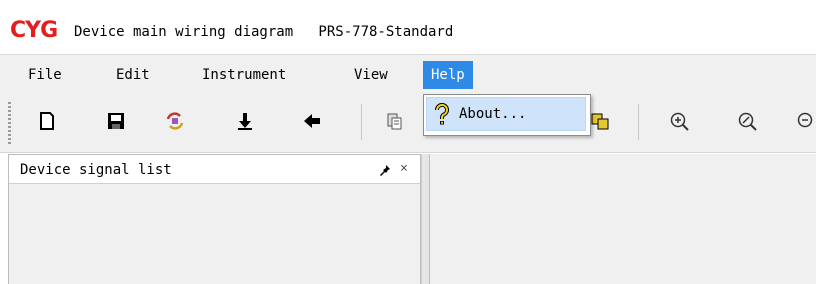  What do you see at coordinates (116, 121) in the screenshot?
I see `save-icon` at bounding box center [116, 121].